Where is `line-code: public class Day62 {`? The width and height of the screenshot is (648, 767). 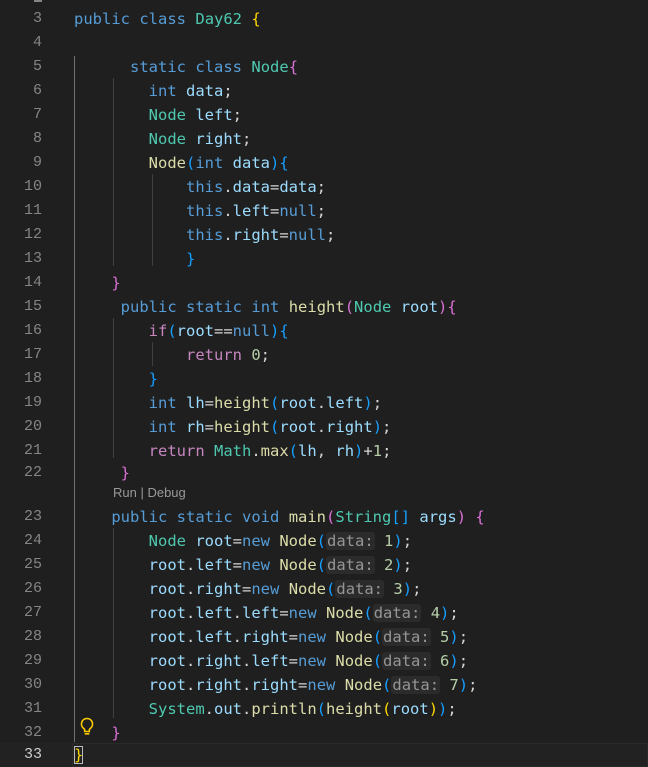 line-code: public class Day62 { is located at coordinates (167, 19).